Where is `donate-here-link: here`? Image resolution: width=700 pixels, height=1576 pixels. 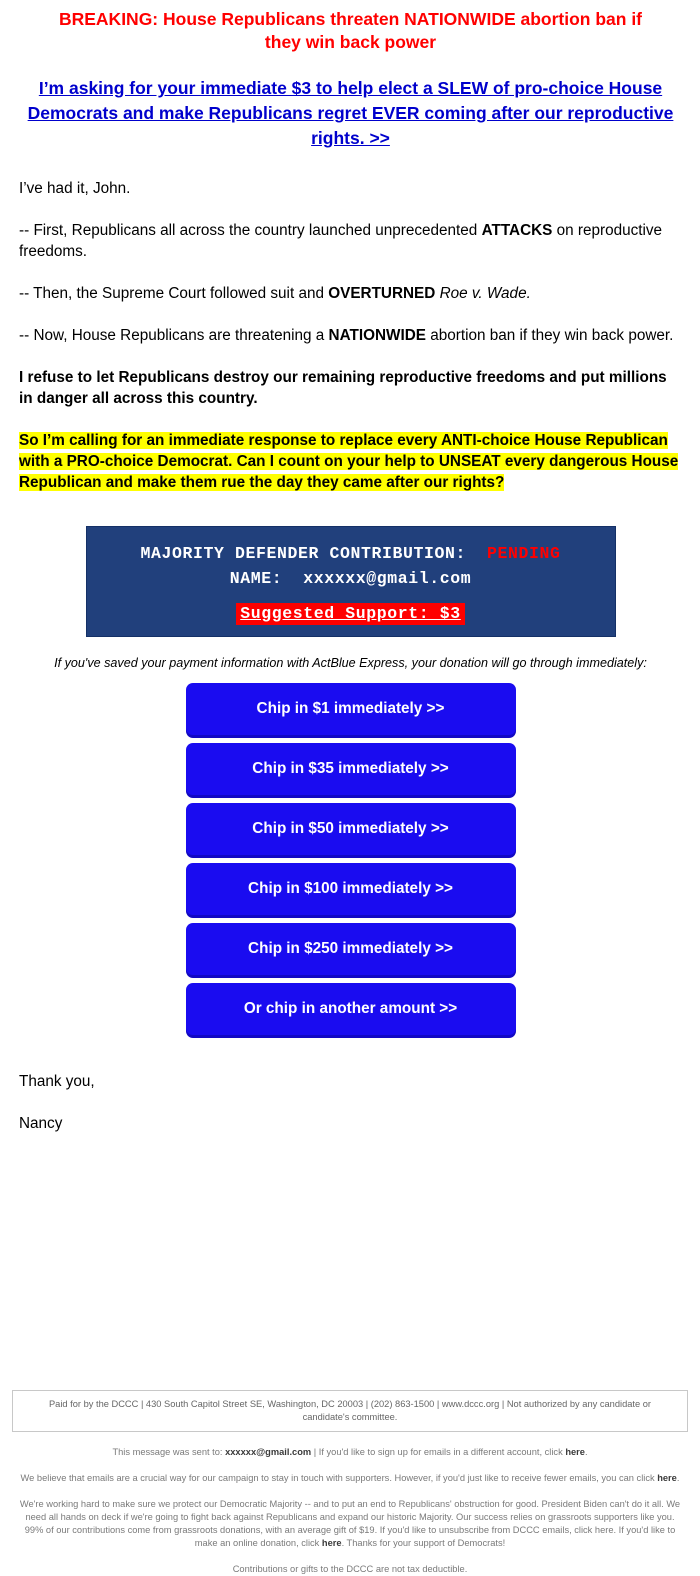
donate-here-link: here is located at coordinates (332, 1543).